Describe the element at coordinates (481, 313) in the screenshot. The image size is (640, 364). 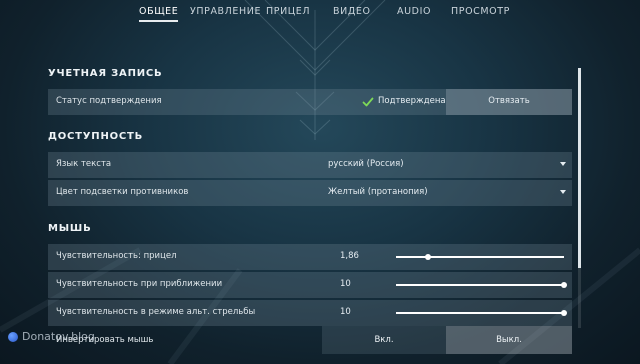
I see `sensitivity-alt-slider` at that location.